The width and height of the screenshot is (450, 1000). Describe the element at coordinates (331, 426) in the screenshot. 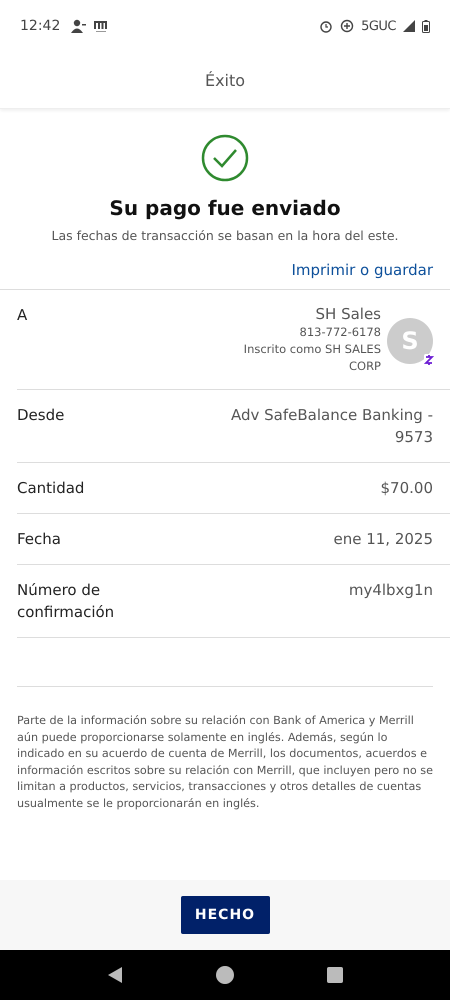

I see `detail-value: Adv SafeBalance Banking - 9573` at that location.